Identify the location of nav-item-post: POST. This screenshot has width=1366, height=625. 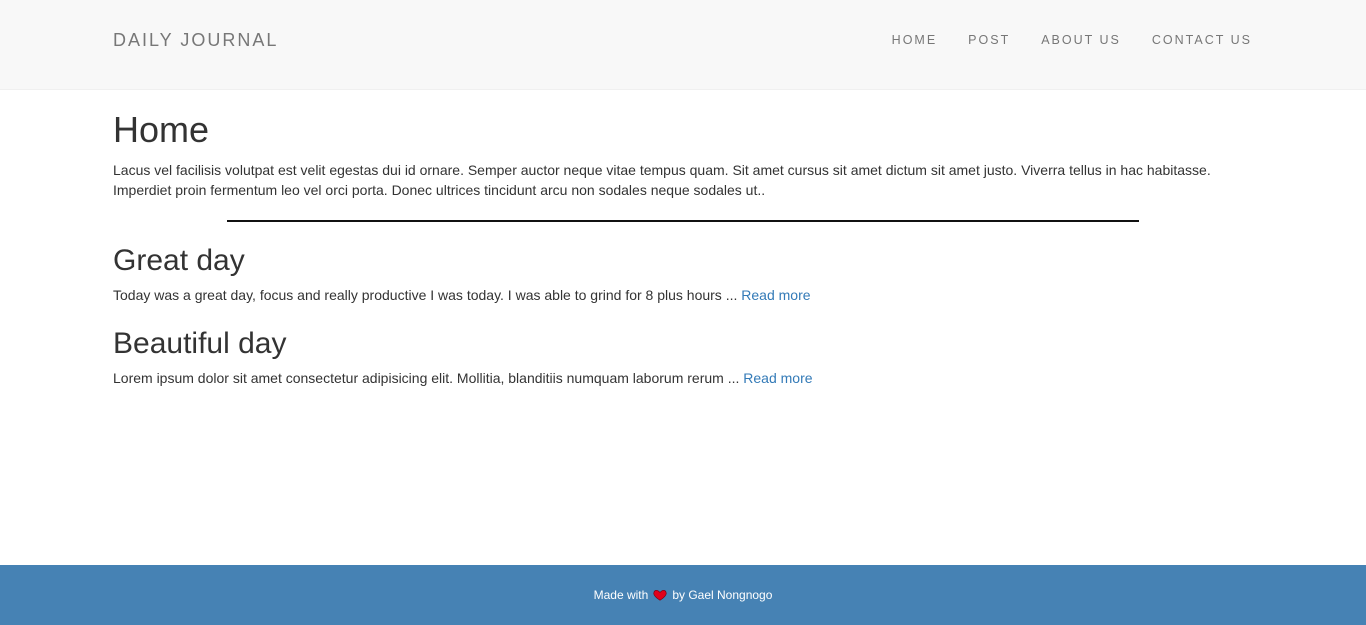
(989, 40).